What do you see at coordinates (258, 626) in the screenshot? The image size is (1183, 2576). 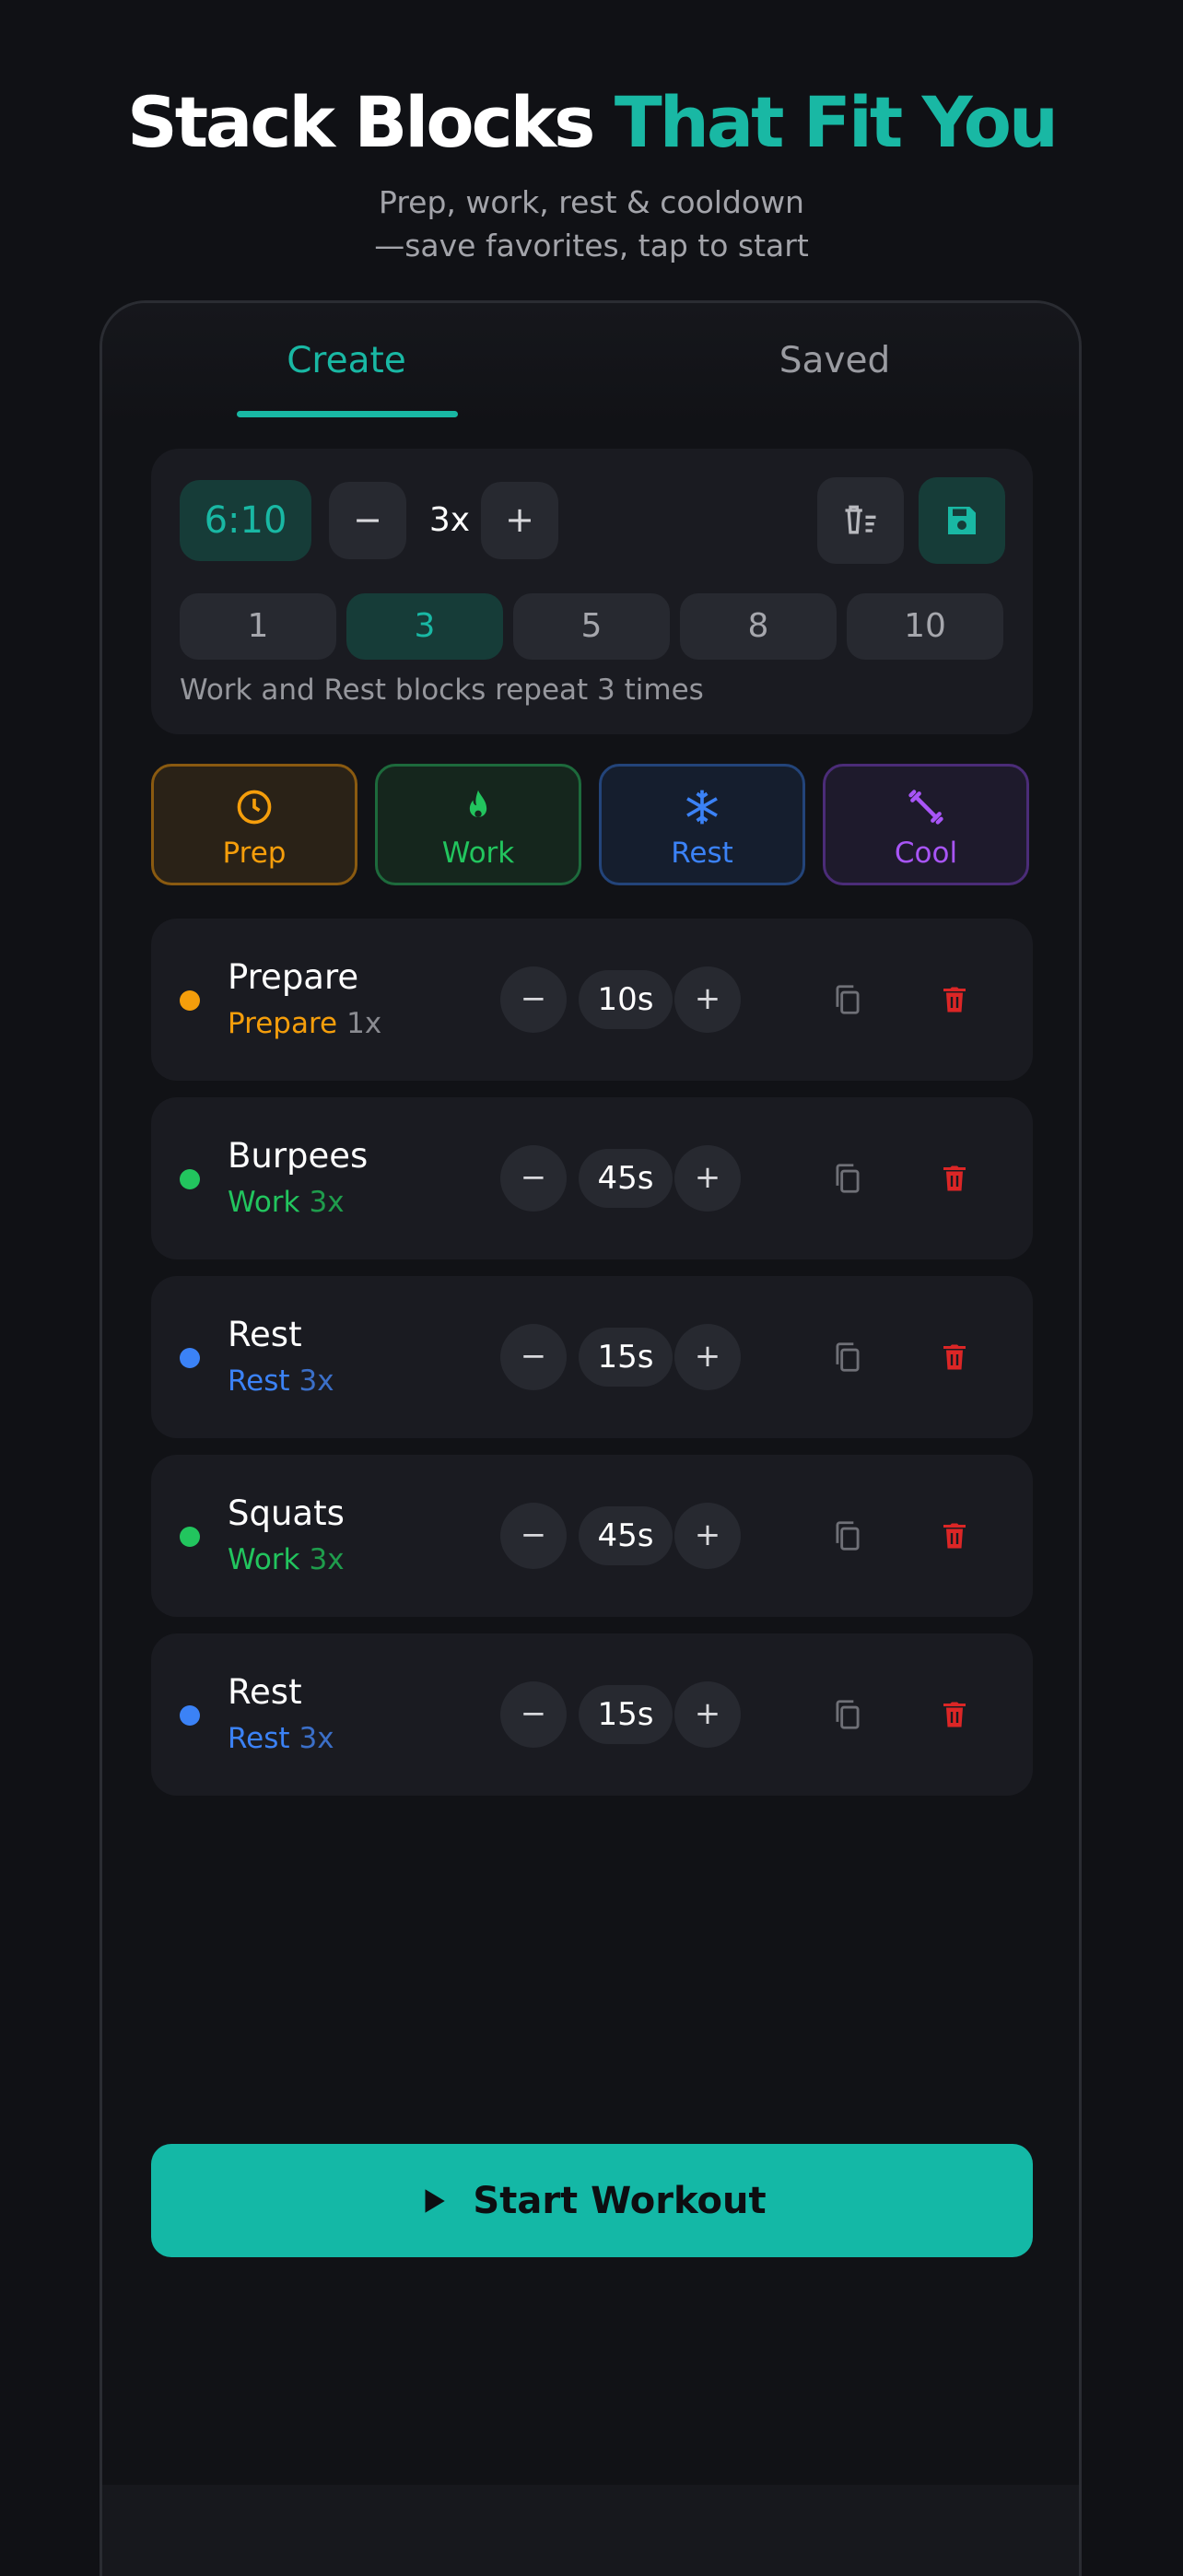 I see `round-preset-1: 1` at bounding box center [258, 626].